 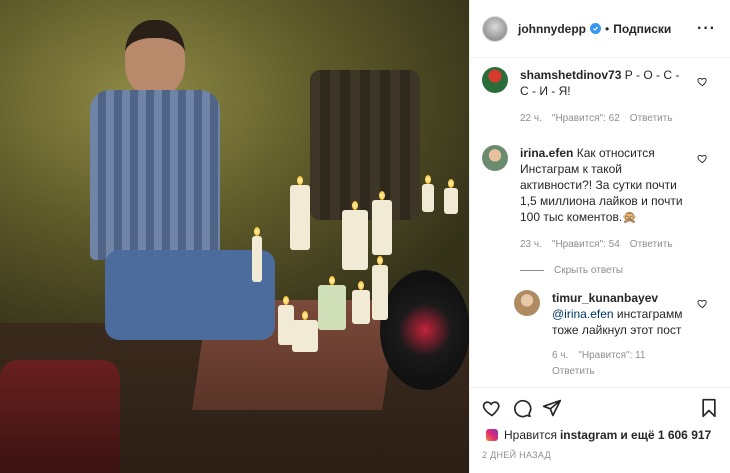 What do you see at coordinates (586, 119) in the screenshot?
I see `comment-likes: "Нравится": 62` at bounding box center [586, 119].